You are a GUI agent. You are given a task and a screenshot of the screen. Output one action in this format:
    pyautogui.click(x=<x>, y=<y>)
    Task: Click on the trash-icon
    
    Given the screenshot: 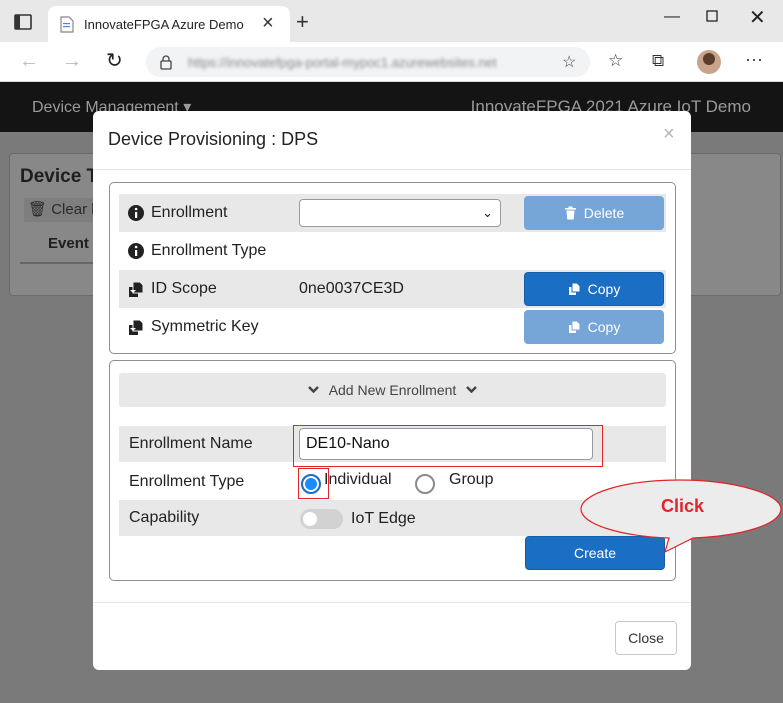 What is the action you would take?
    pyautogui.click(x=570, y=213)
    